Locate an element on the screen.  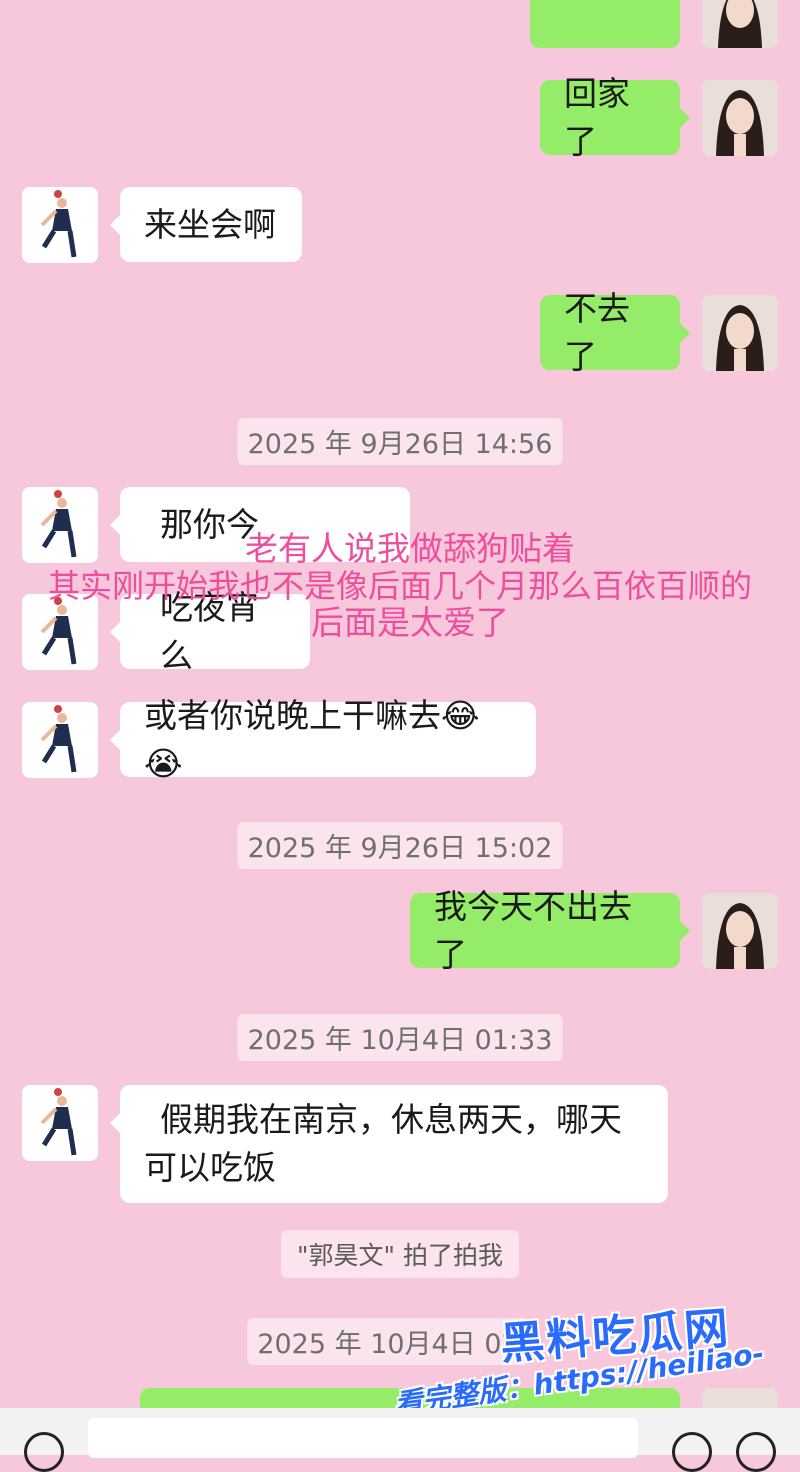
chat-timestamp: 2025 年 10月4日 01:33 is located at coordinates (400, 1037).